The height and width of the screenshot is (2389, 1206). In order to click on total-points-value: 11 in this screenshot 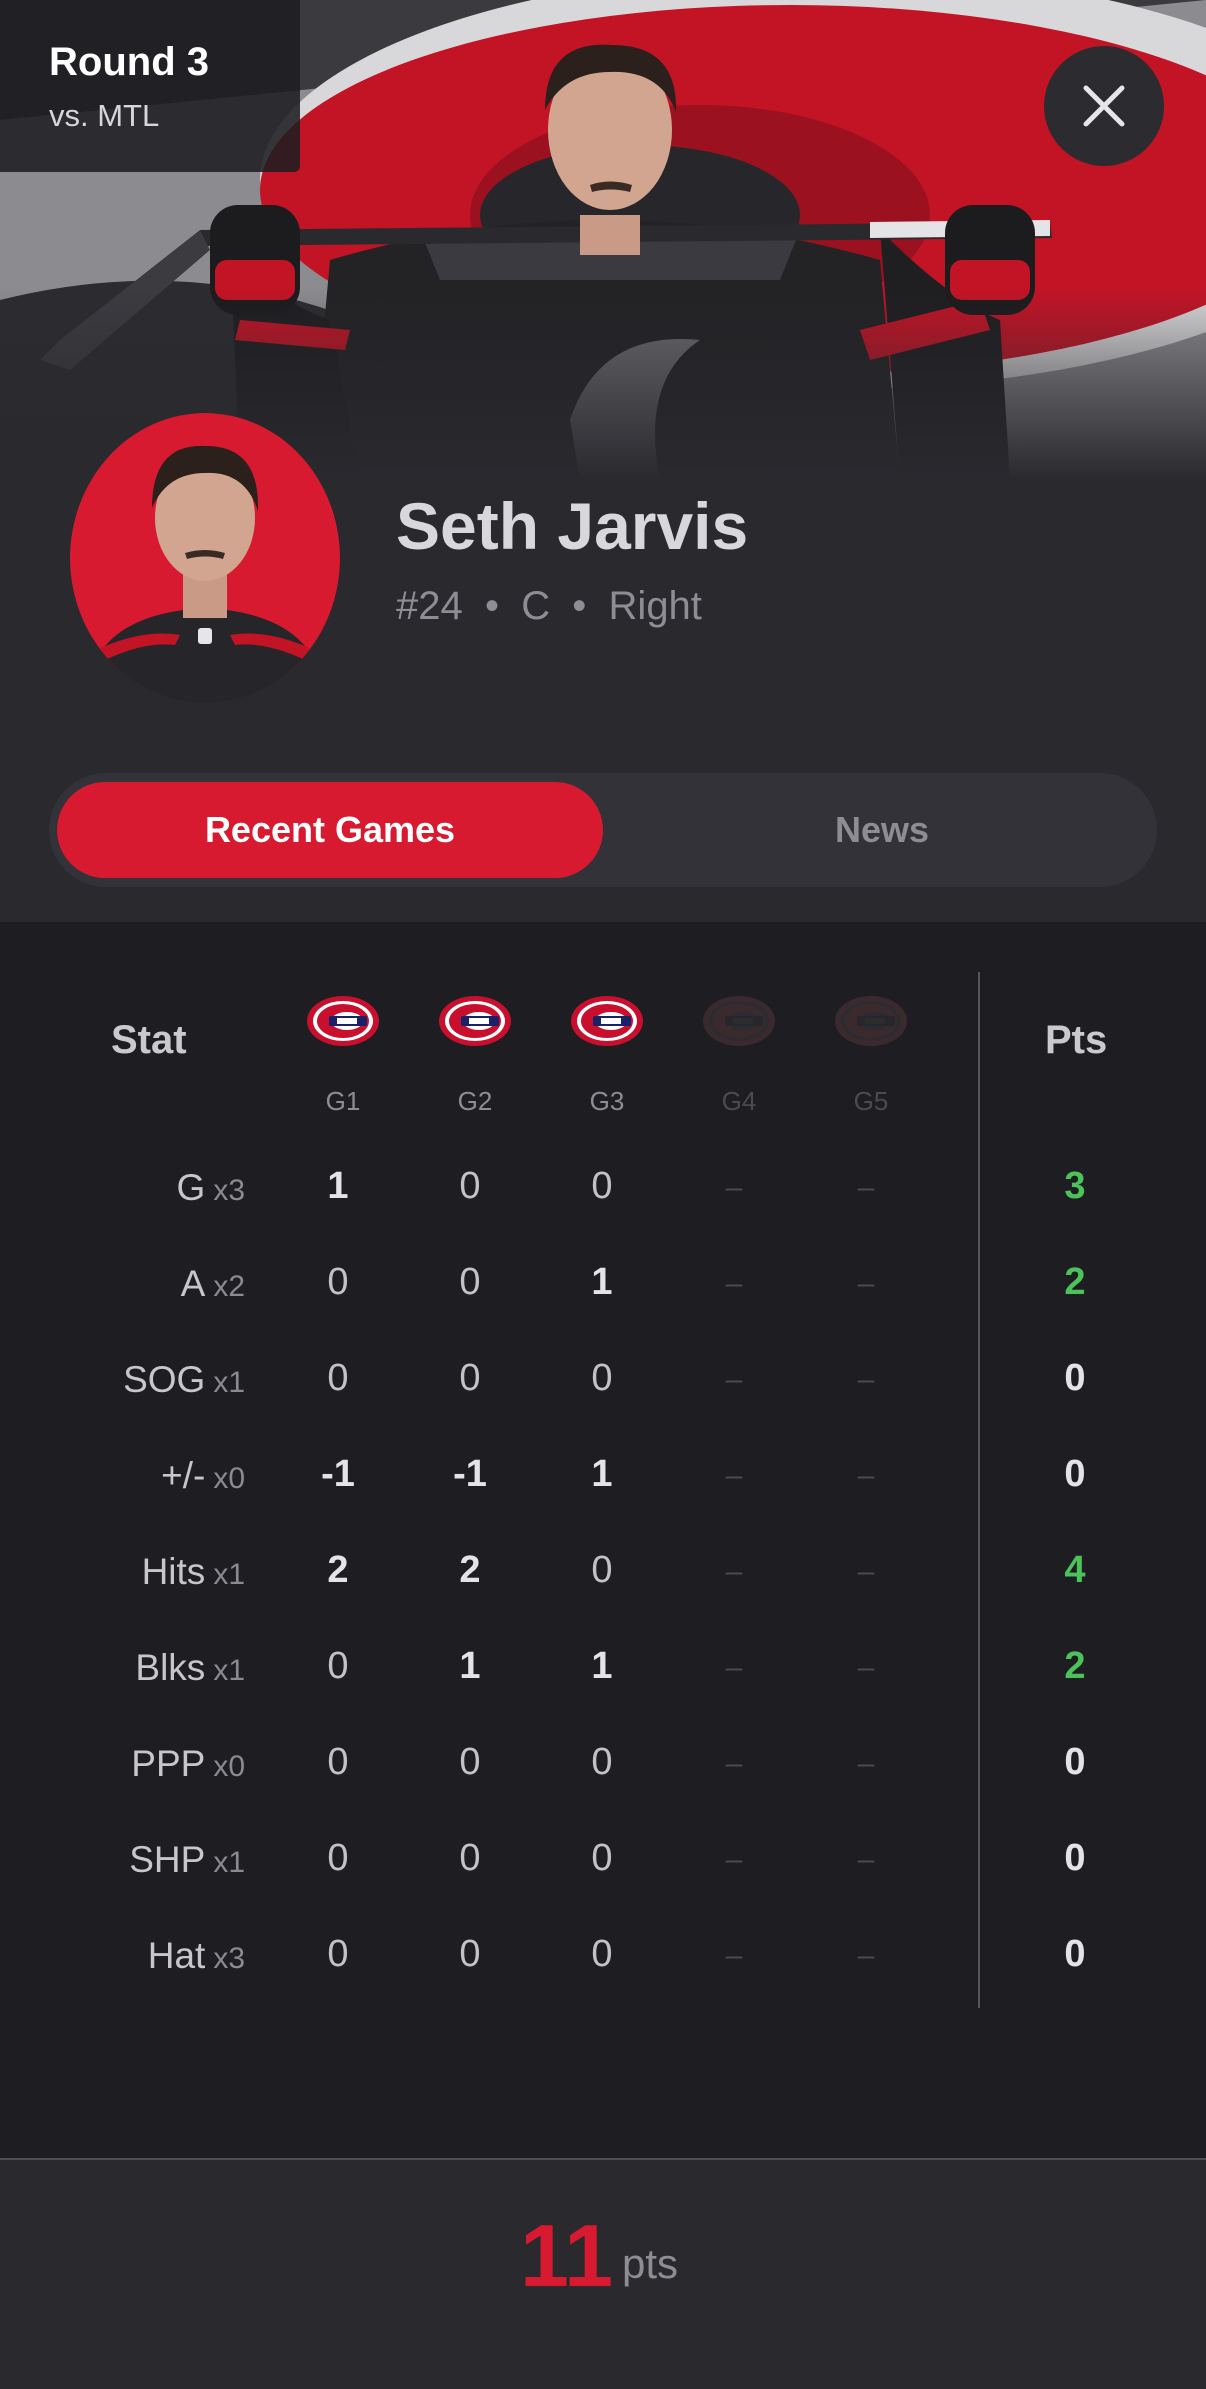, I will do `click(567, 2255)`.